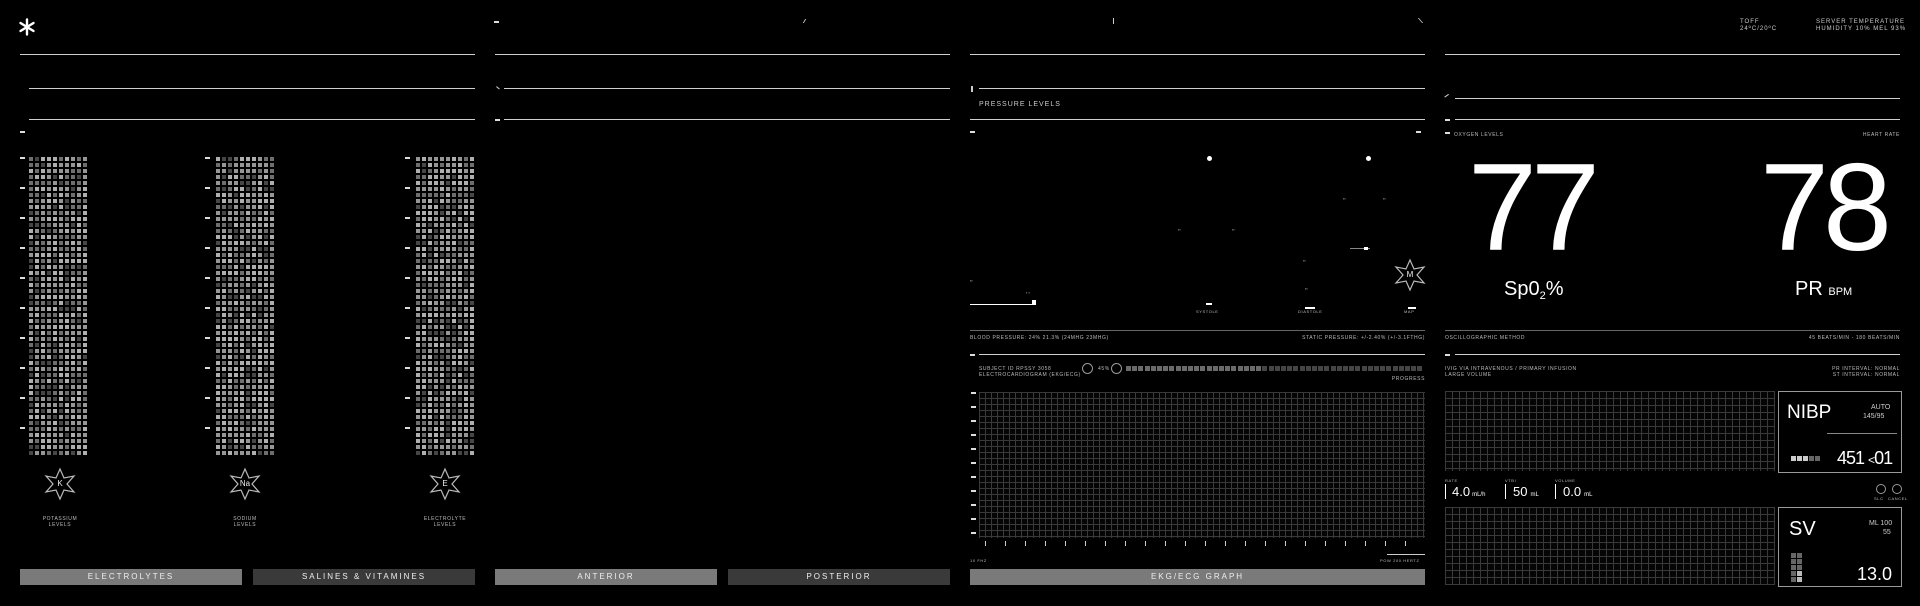 This screenshot has height=606, width=1920. I want to click on target-icon, so click(1116, 368).